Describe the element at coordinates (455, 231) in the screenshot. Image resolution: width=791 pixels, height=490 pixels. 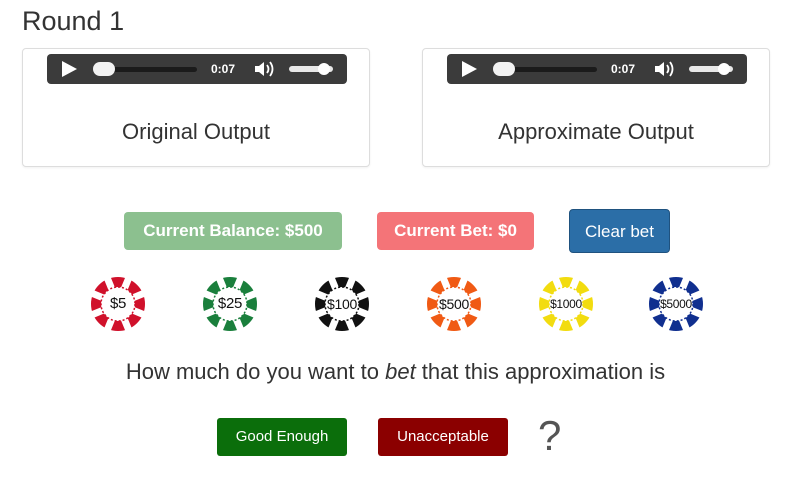
I see `current-bet-badge: Current Bet: $0` at that location.